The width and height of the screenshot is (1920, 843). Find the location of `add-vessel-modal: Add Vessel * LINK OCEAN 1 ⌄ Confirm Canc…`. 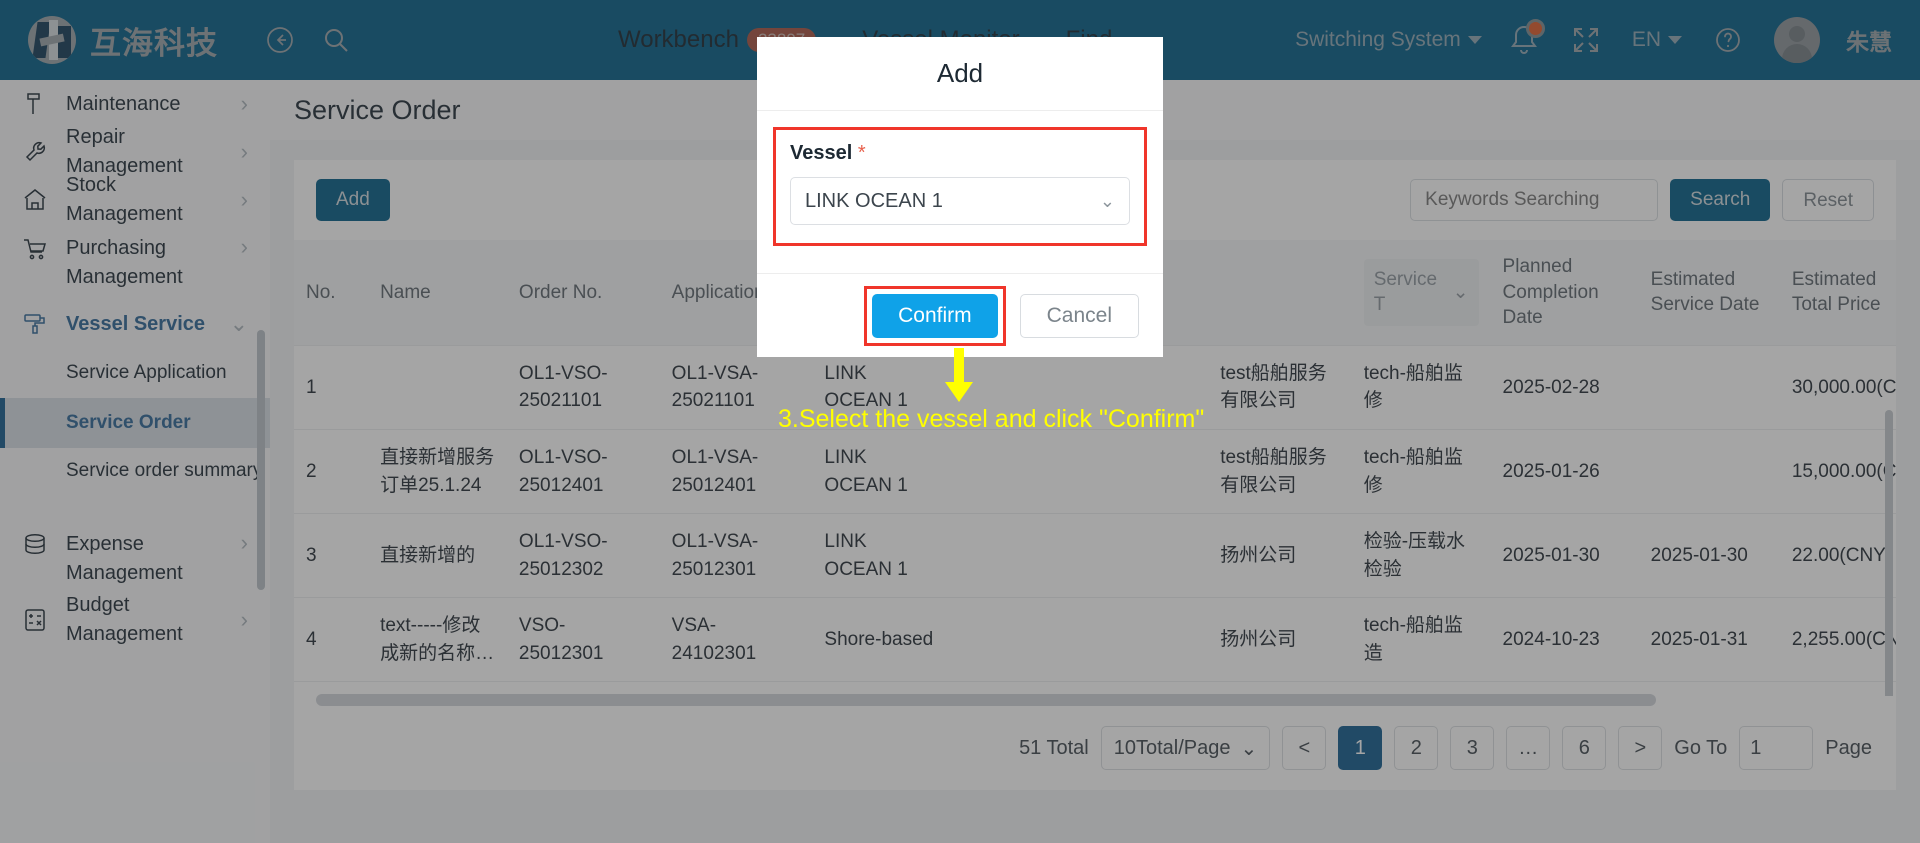

add-vessel-modal: Add Vessel * LINK OCEAN 1 ⌄ Confirm Canc… is located at coordinates (960, 197).